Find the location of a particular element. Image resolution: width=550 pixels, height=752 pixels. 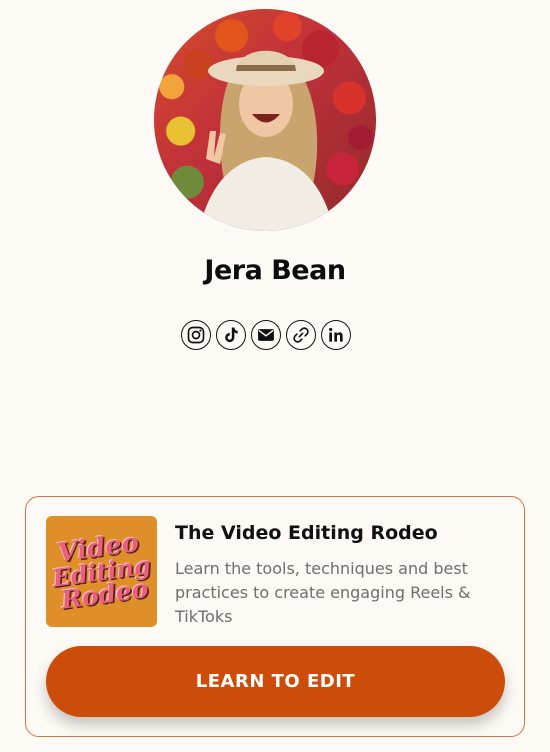

social-links is located at coordinates (266, 335).